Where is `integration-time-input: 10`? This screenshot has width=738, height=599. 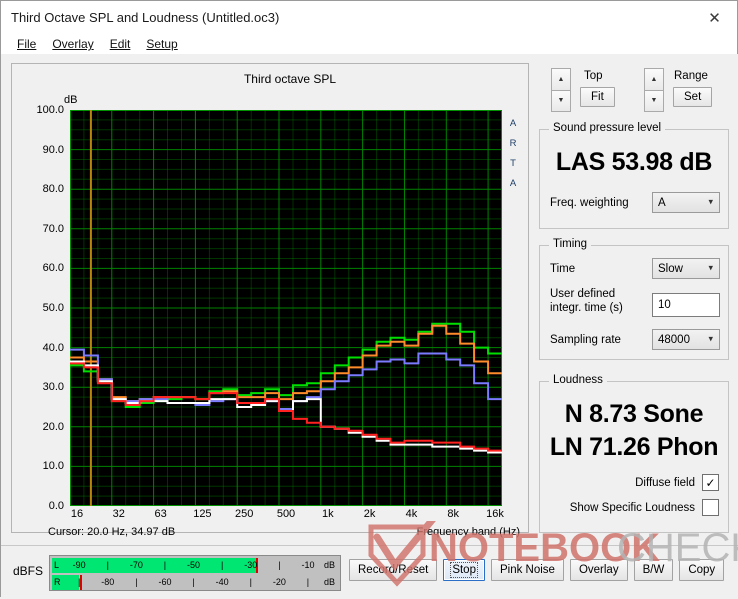 integration-time-input: 10 is located at coordinates (686, 305).